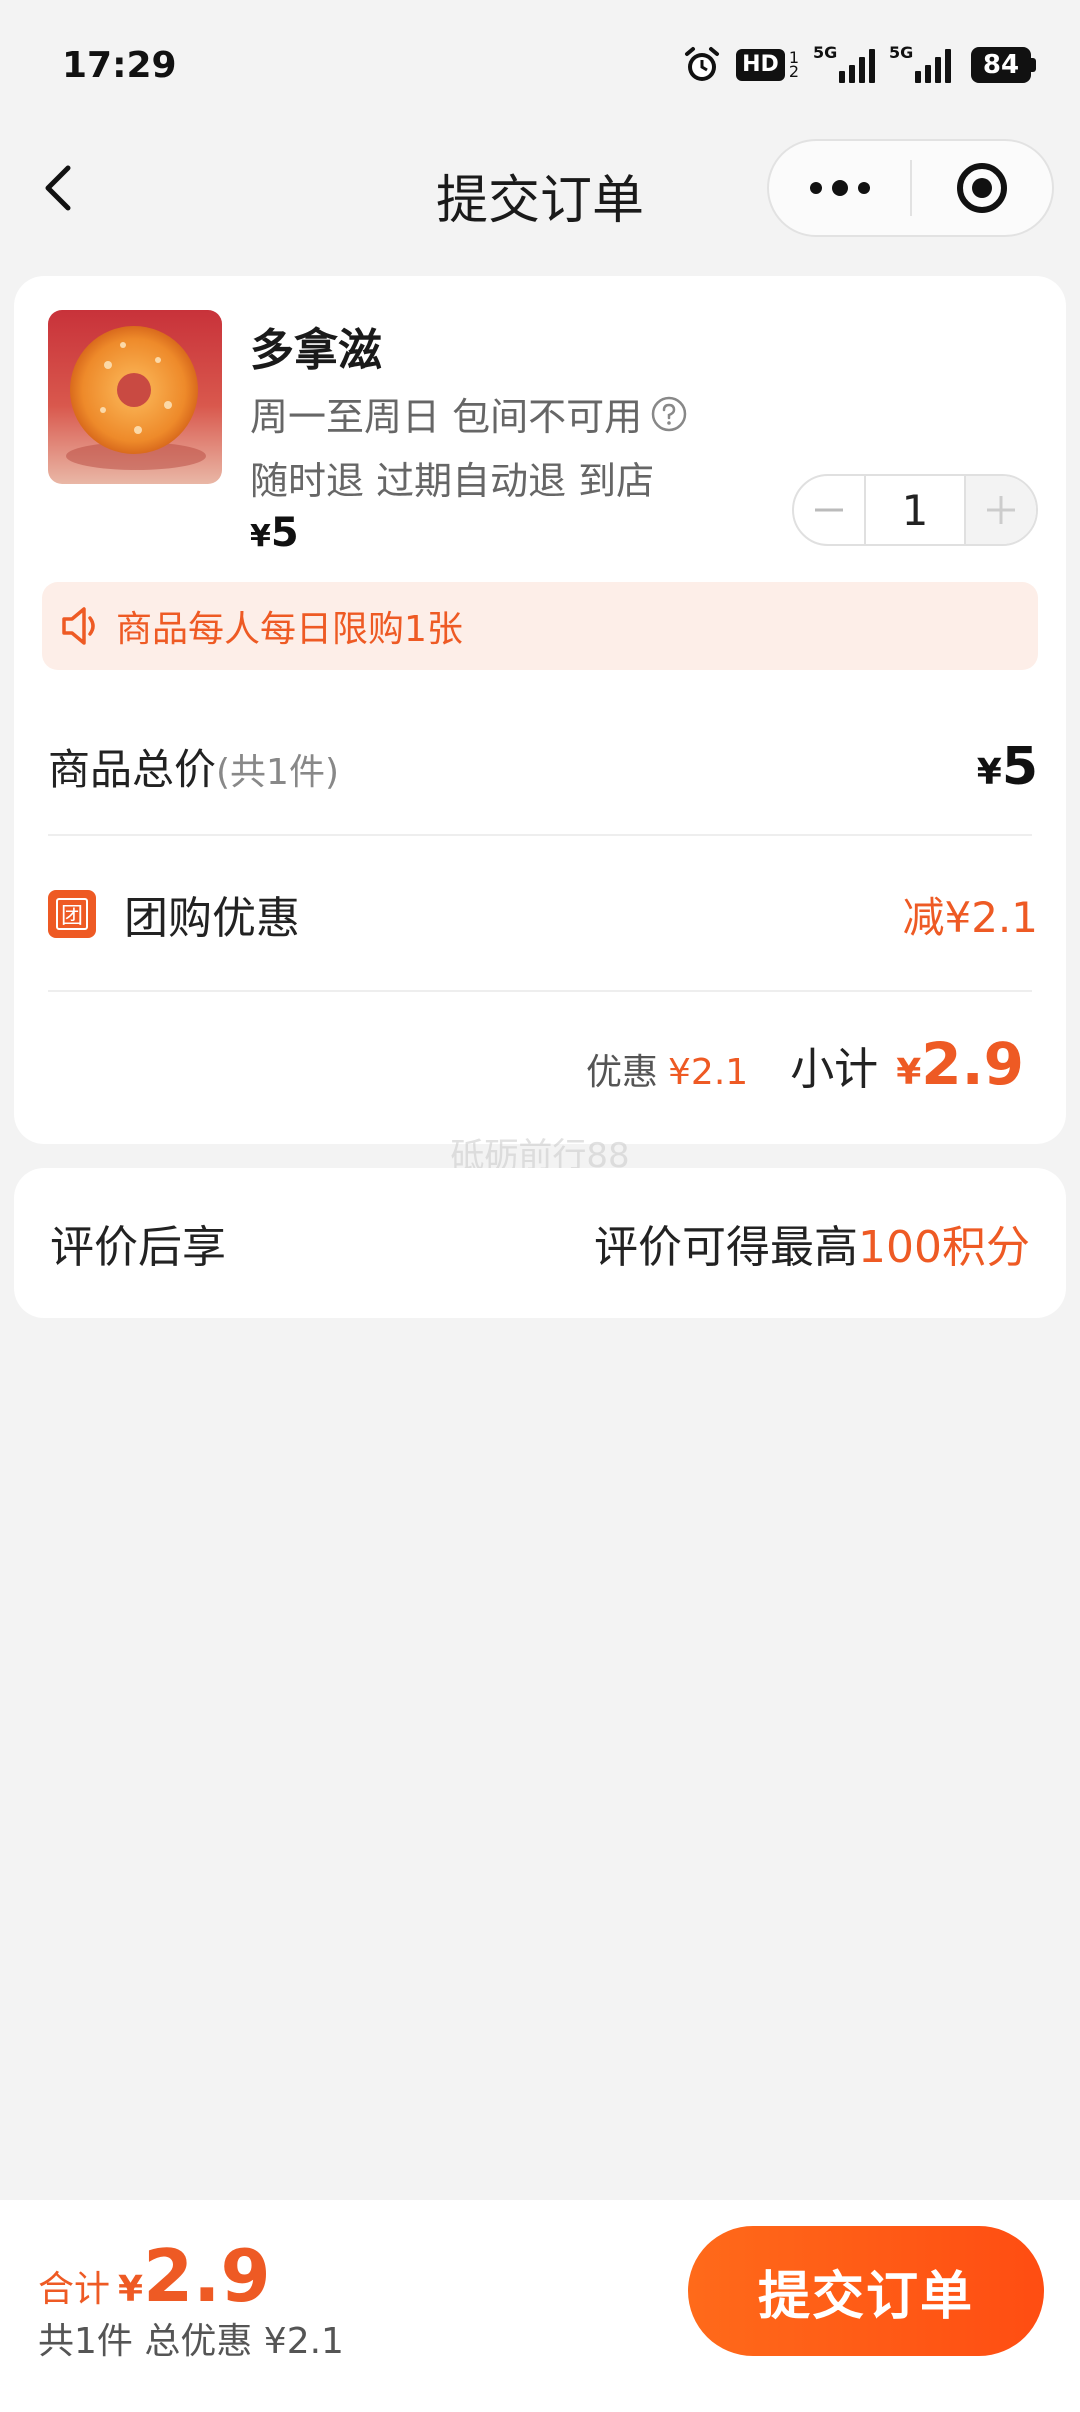  What do you see at coordinates (546, 766) in the screenshot?
I see `goods-total-row: 商品总价(共1件) ¥5` at bounding box center [546, 766].